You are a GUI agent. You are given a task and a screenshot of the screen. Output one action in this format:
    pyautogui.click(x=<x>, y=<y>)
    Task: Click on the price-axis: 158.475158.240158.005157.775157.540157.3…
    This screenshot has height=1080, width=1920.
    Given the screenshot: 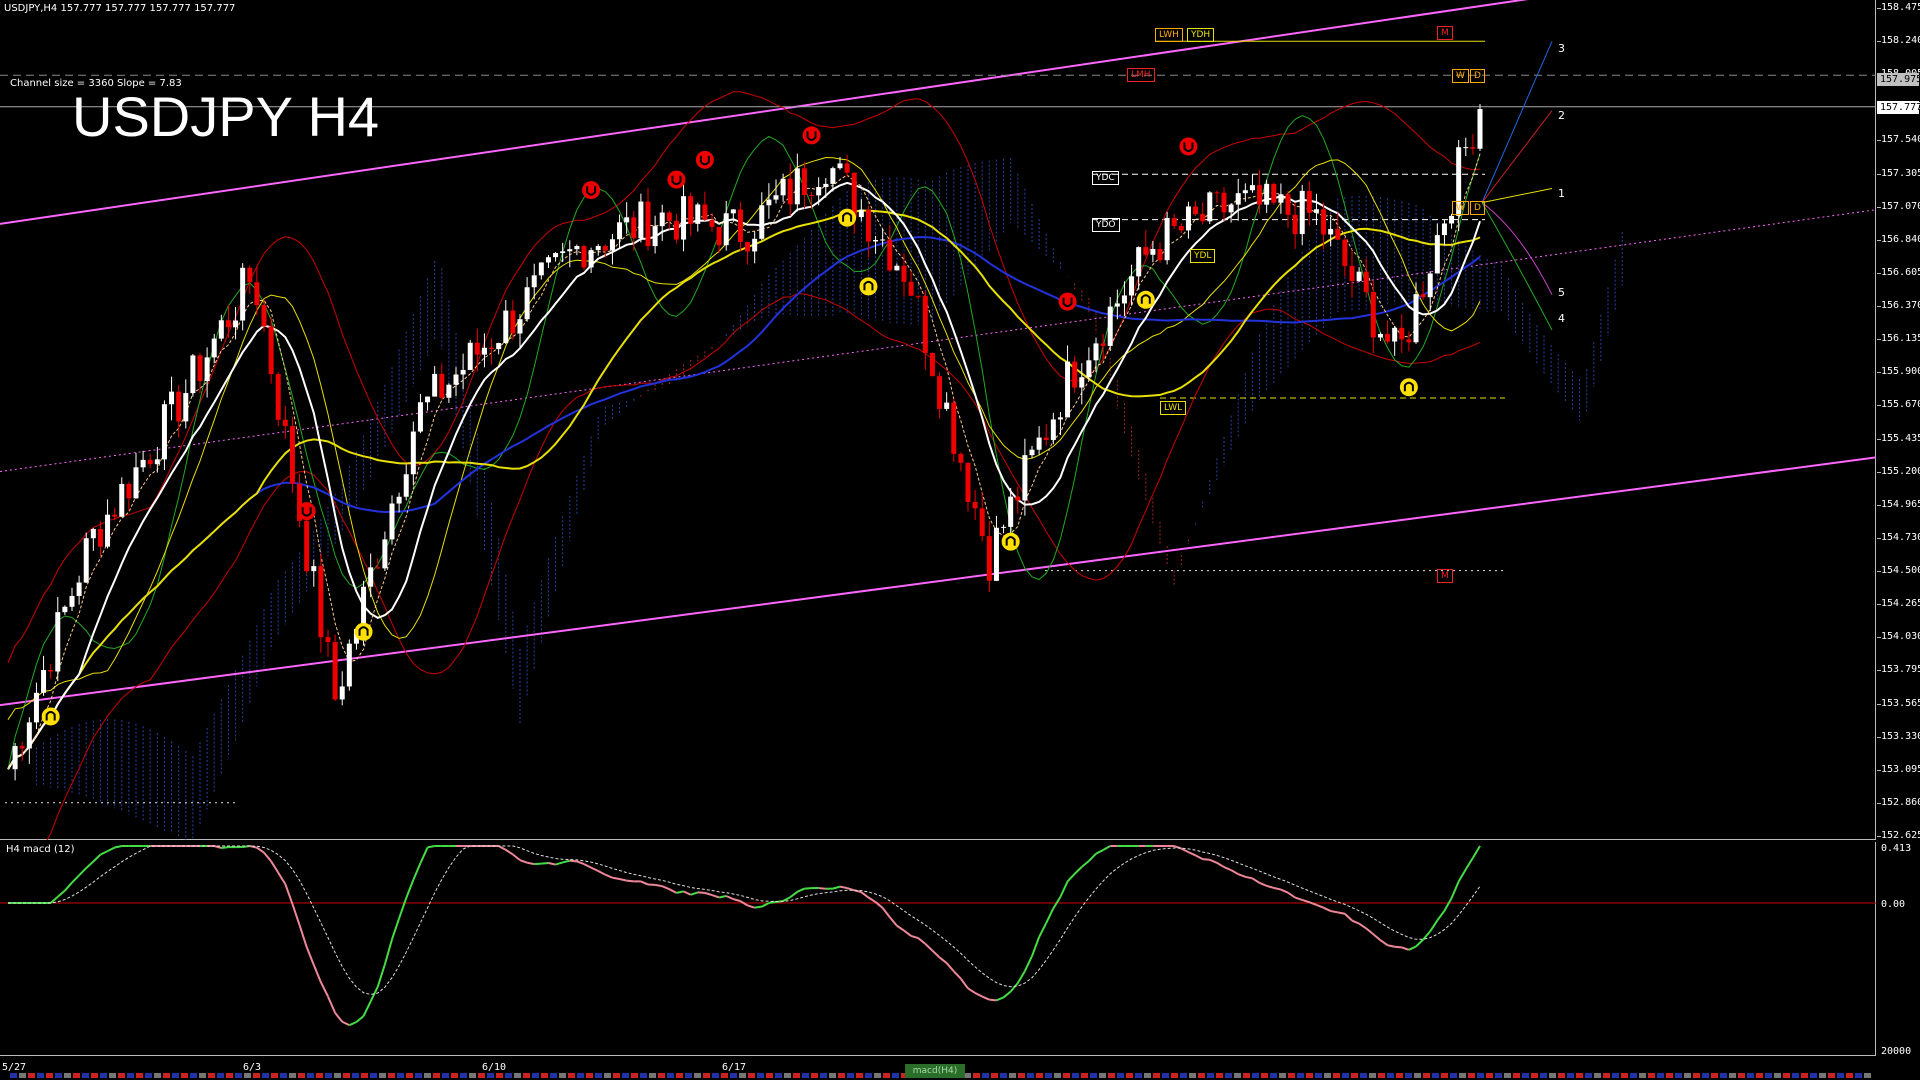 What is the action you would take?
    pyautogui.click(x=1898, y=540)
    